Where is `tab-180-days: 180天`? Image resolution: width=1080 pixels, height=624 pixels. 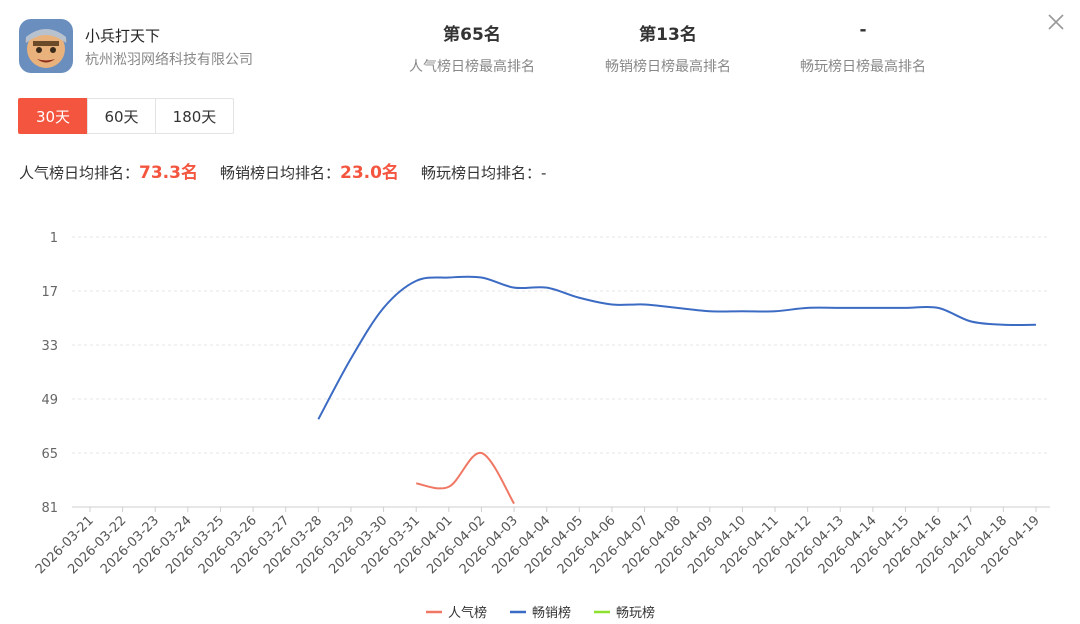
tab-180-days: 180天 is located at coordinates (194, 116).